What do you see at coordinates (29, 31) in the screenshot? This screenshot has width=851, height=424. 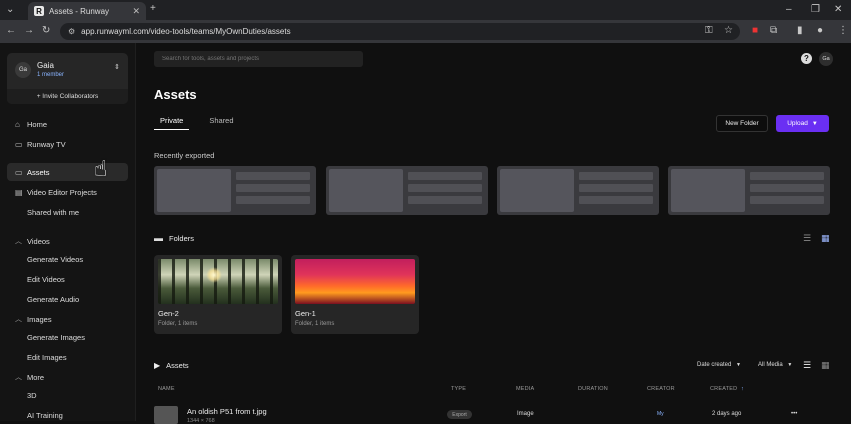 I see `forward-icon: →` at bounding box center [29, 31].